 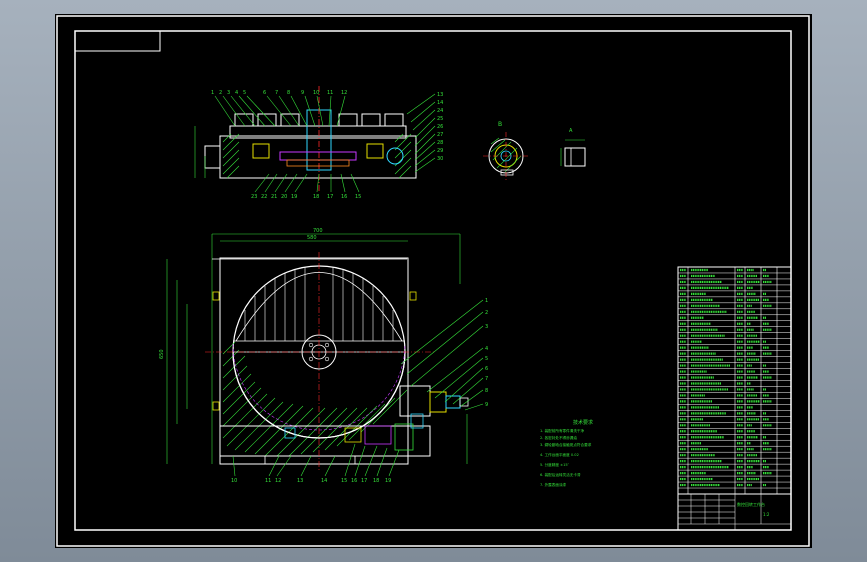 What do you see at coordinates (751, 504) in the screenshot?
I see `drawing-name: 数控回转工作台` at bounding box center [751, 504].